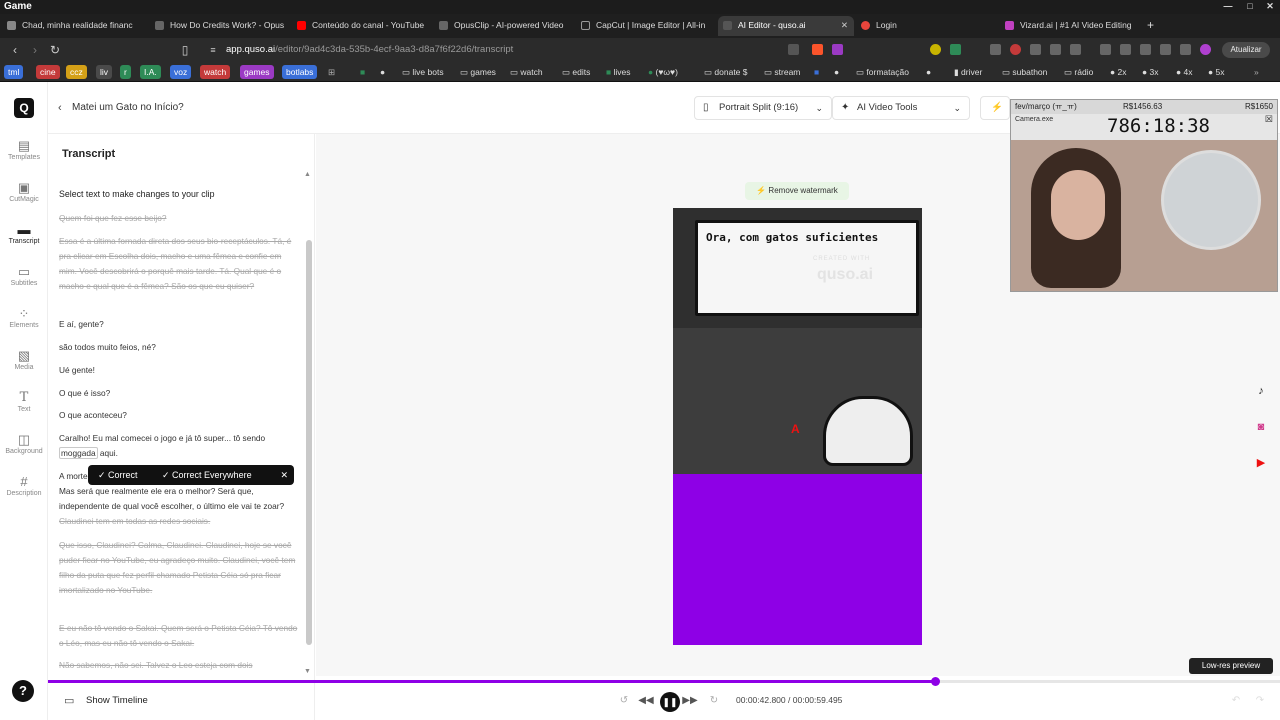  What do you see at coordinates (478, 72) in the screenshot?
I see `bookmark-folder: ▭ games` at bounding box center [478, 72].